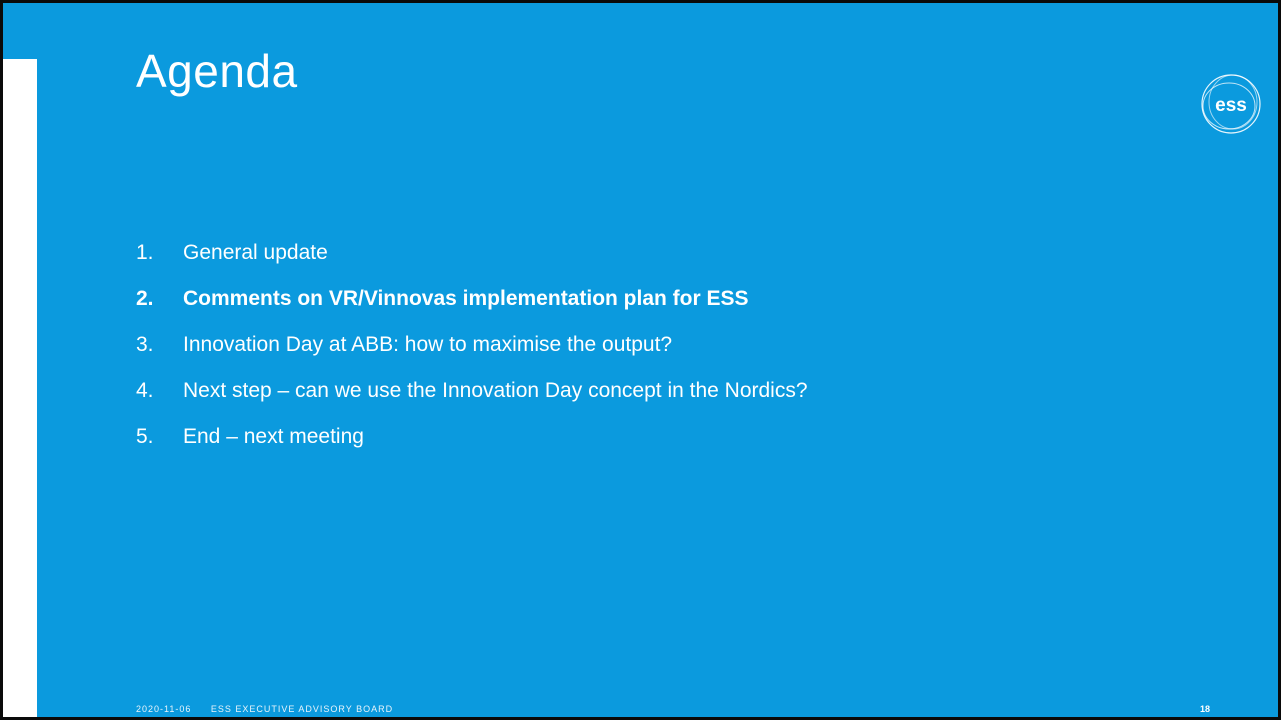 The image size is (1281, 720). Describe the element at coordinates (472, 253) in the screenshot. I see `agenda-item: 1. General update` at that location.